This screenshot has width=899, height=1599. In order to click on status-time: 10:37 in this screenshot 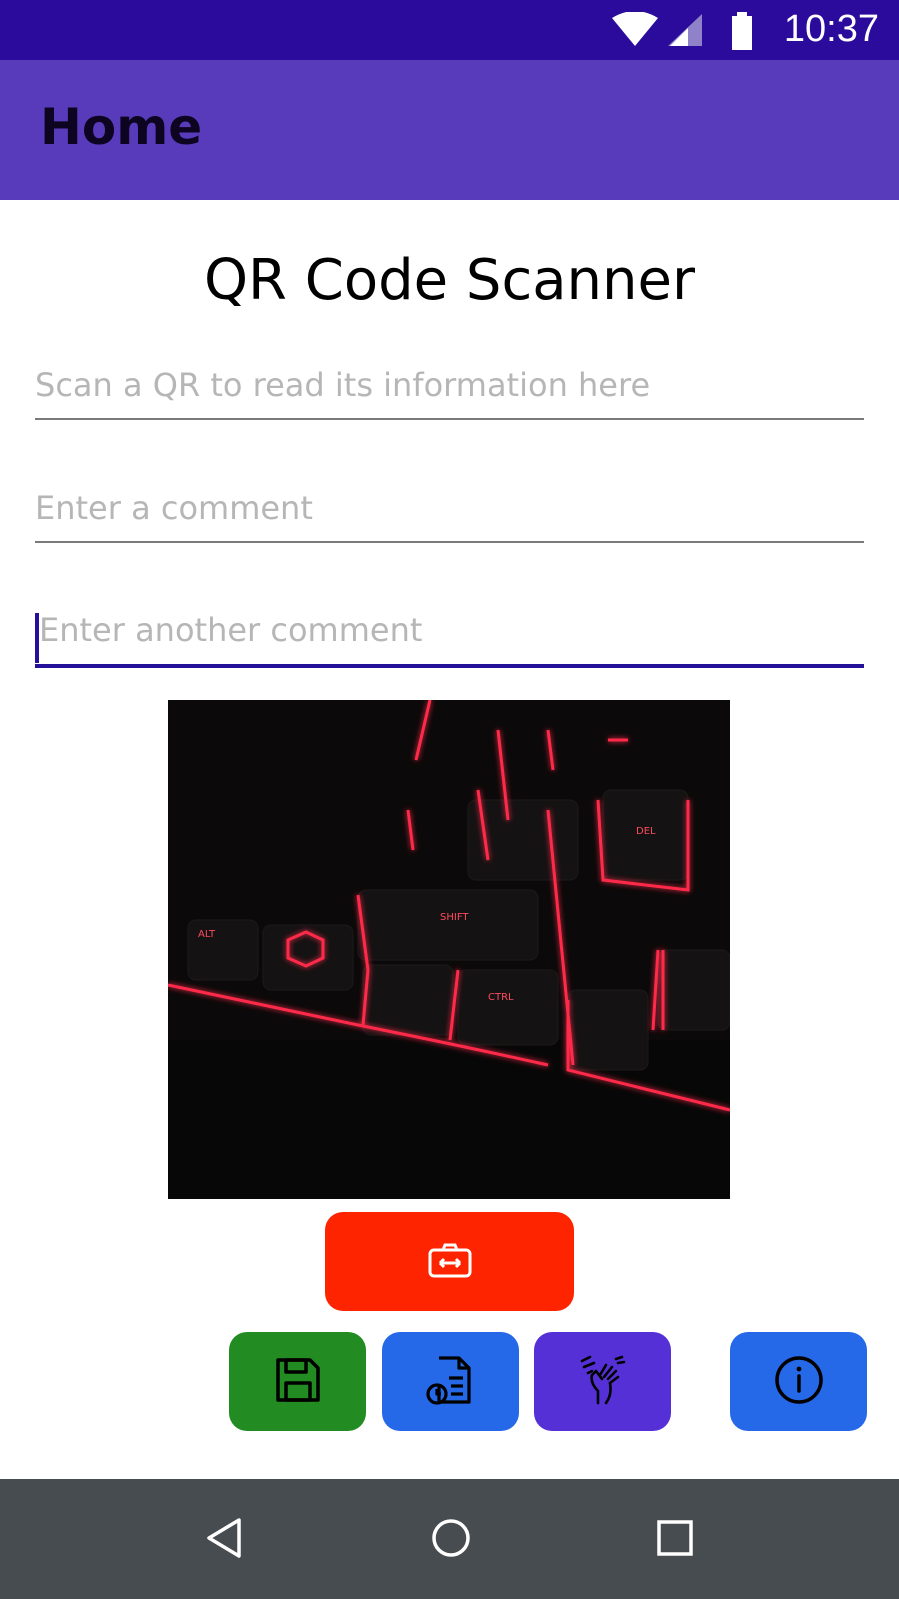, I will do `click(831, 29)`.